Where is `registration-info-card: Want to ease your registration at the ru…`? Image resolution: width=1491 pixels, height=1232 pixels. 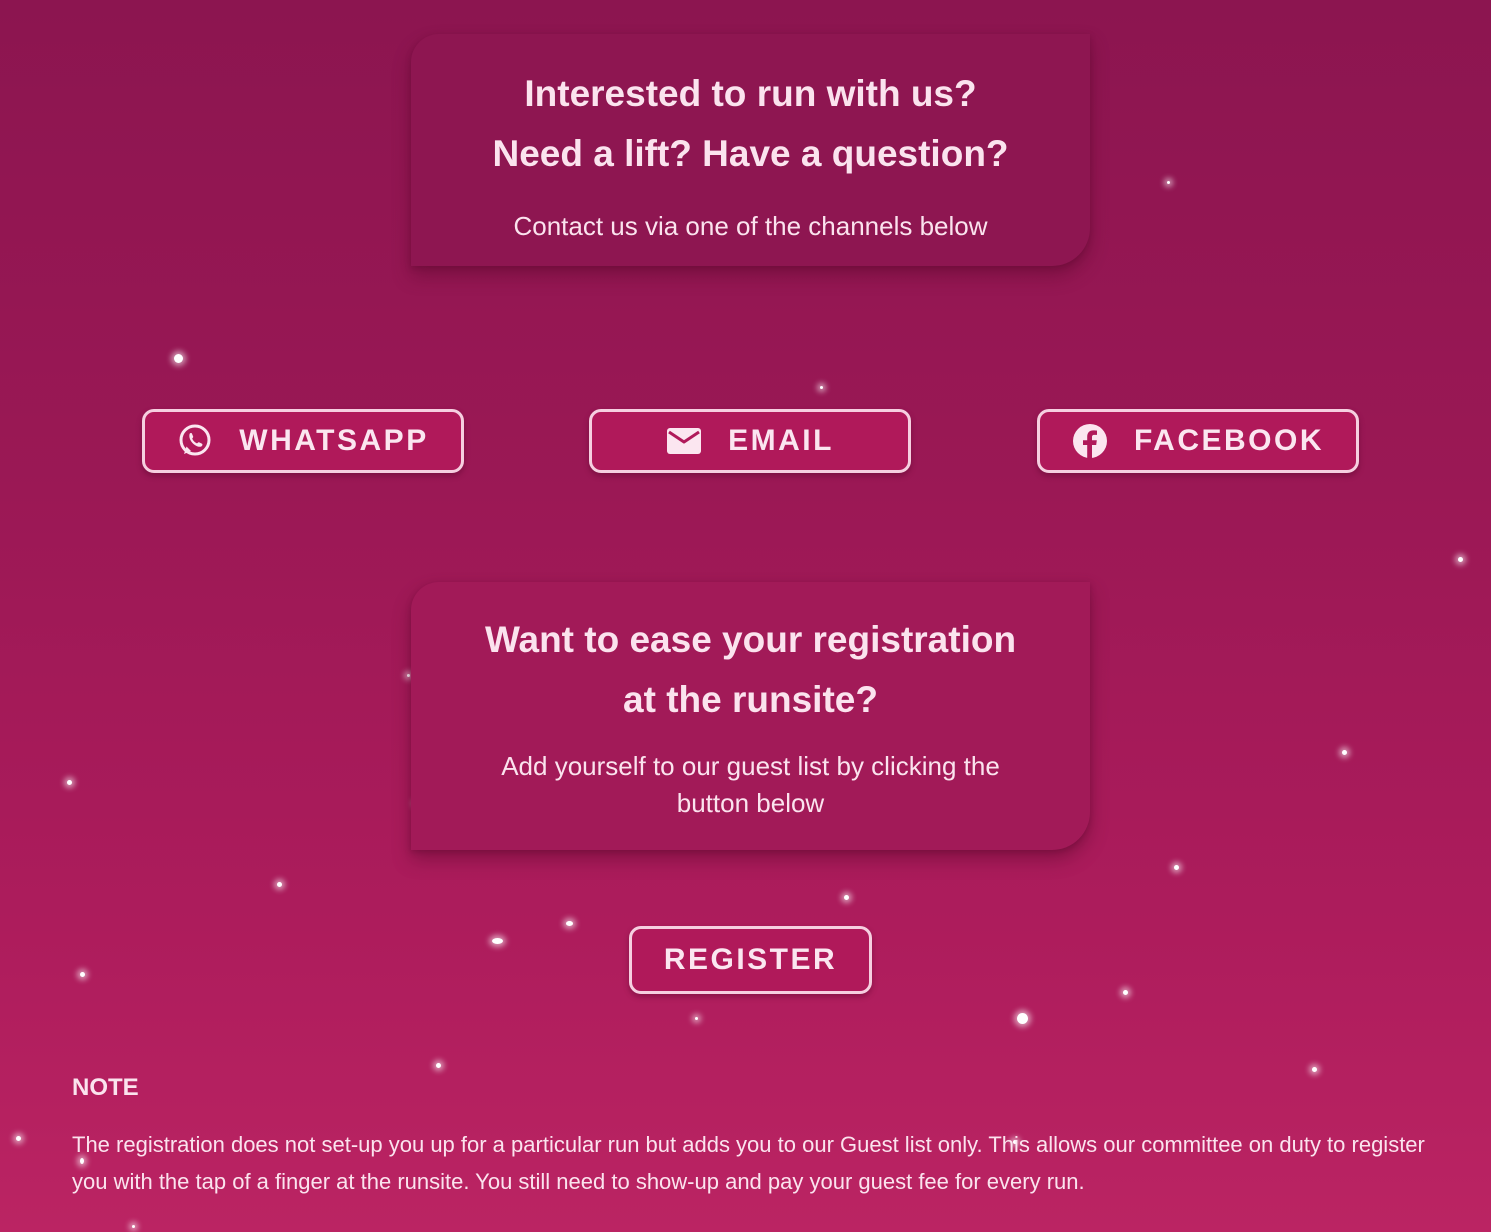
registration-info-card: Want to ease your registration at the ru… is located at coordinates (750, 716).